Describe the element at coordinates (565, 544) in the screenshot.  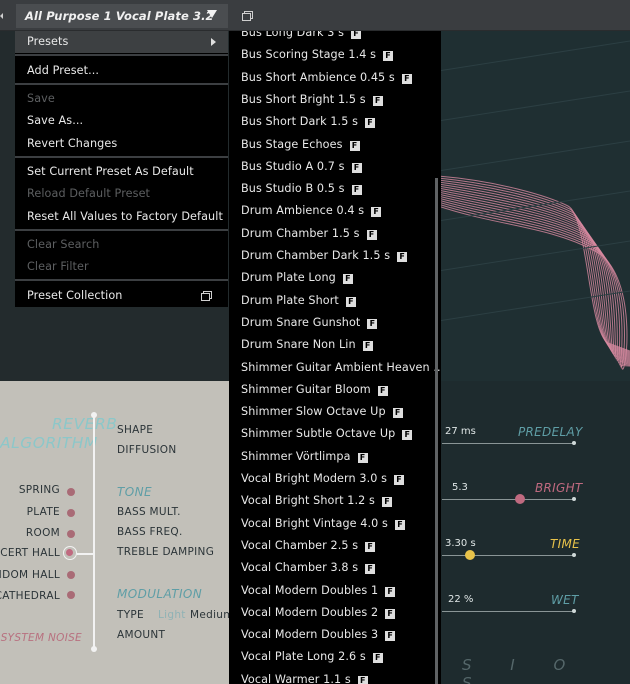
I see `time-label: TIME` at that location.